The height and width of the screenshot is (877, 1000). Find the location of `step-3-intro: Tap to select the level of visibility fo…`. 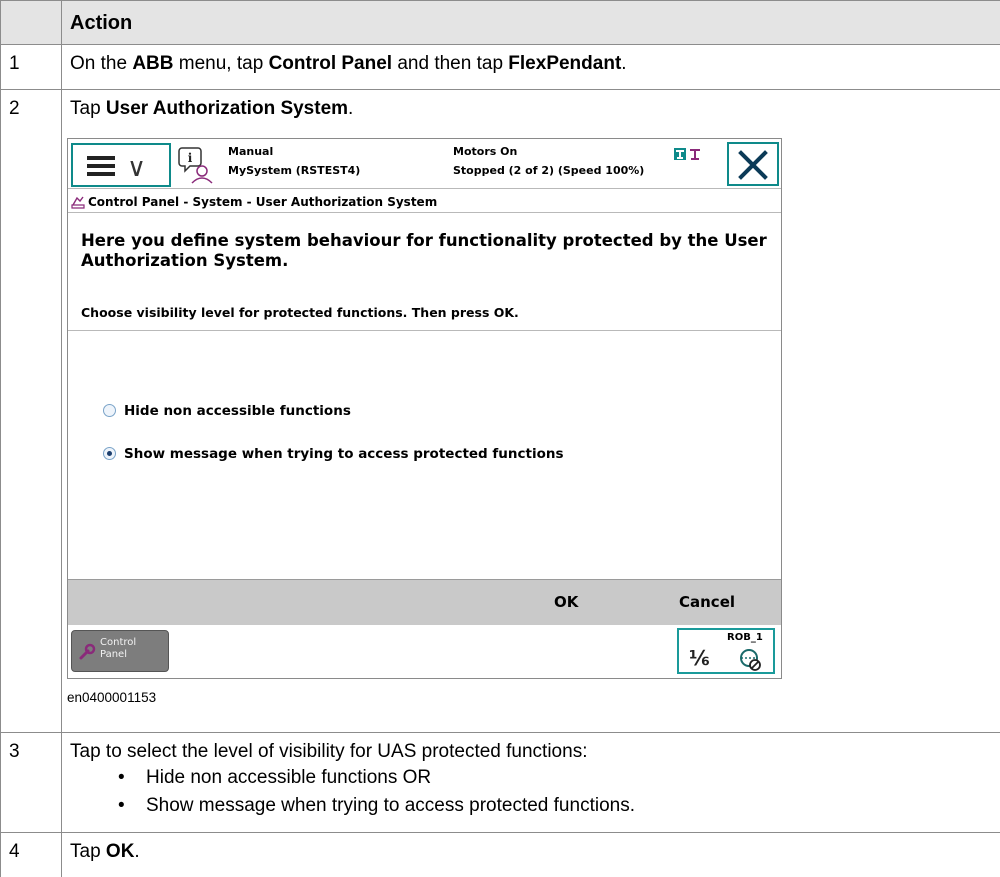

step-3-intro: Tap to select the level of visibility fo… is located at coordinates (329, 751).